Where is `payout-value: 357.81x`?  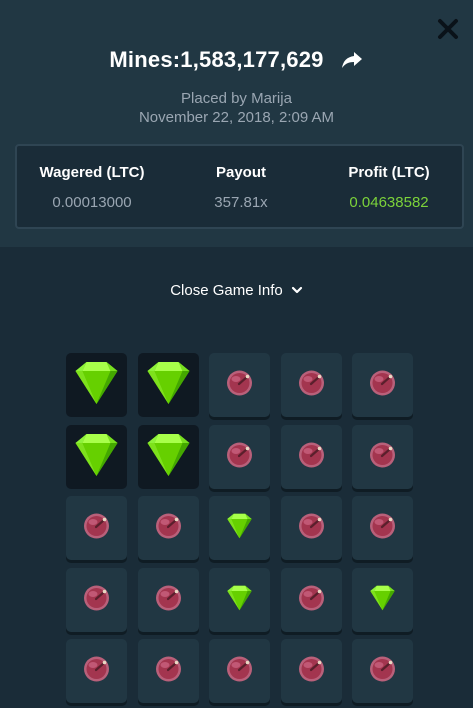
payout-value: 357.81x is located at coordinates (241, 202).